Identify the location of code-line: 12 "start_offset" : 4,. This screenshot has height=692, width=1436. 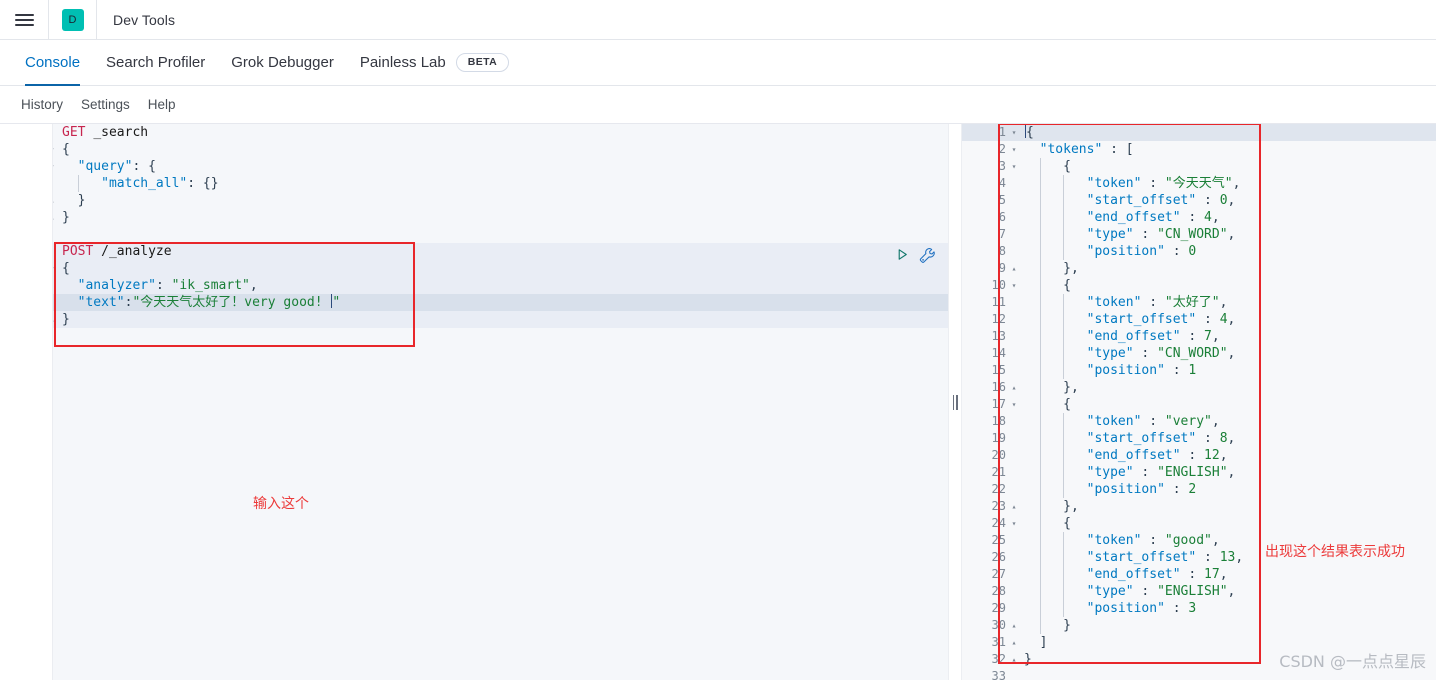
(1199, 319).